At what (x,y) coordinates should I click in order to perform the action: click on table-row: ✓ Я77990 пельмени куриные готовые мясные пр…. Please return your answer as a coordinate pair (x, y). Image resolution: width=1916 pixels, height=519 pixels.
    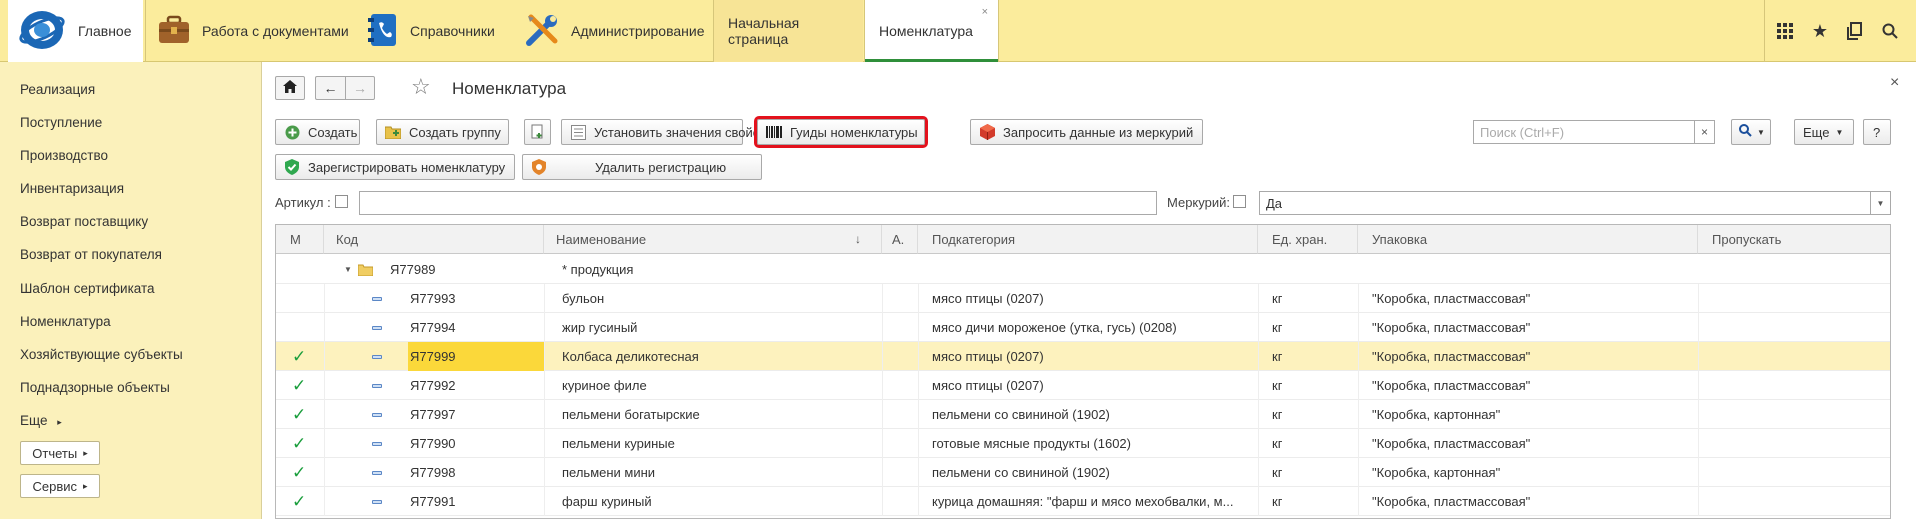
    Looking at the image, I should click on (1083, 443).